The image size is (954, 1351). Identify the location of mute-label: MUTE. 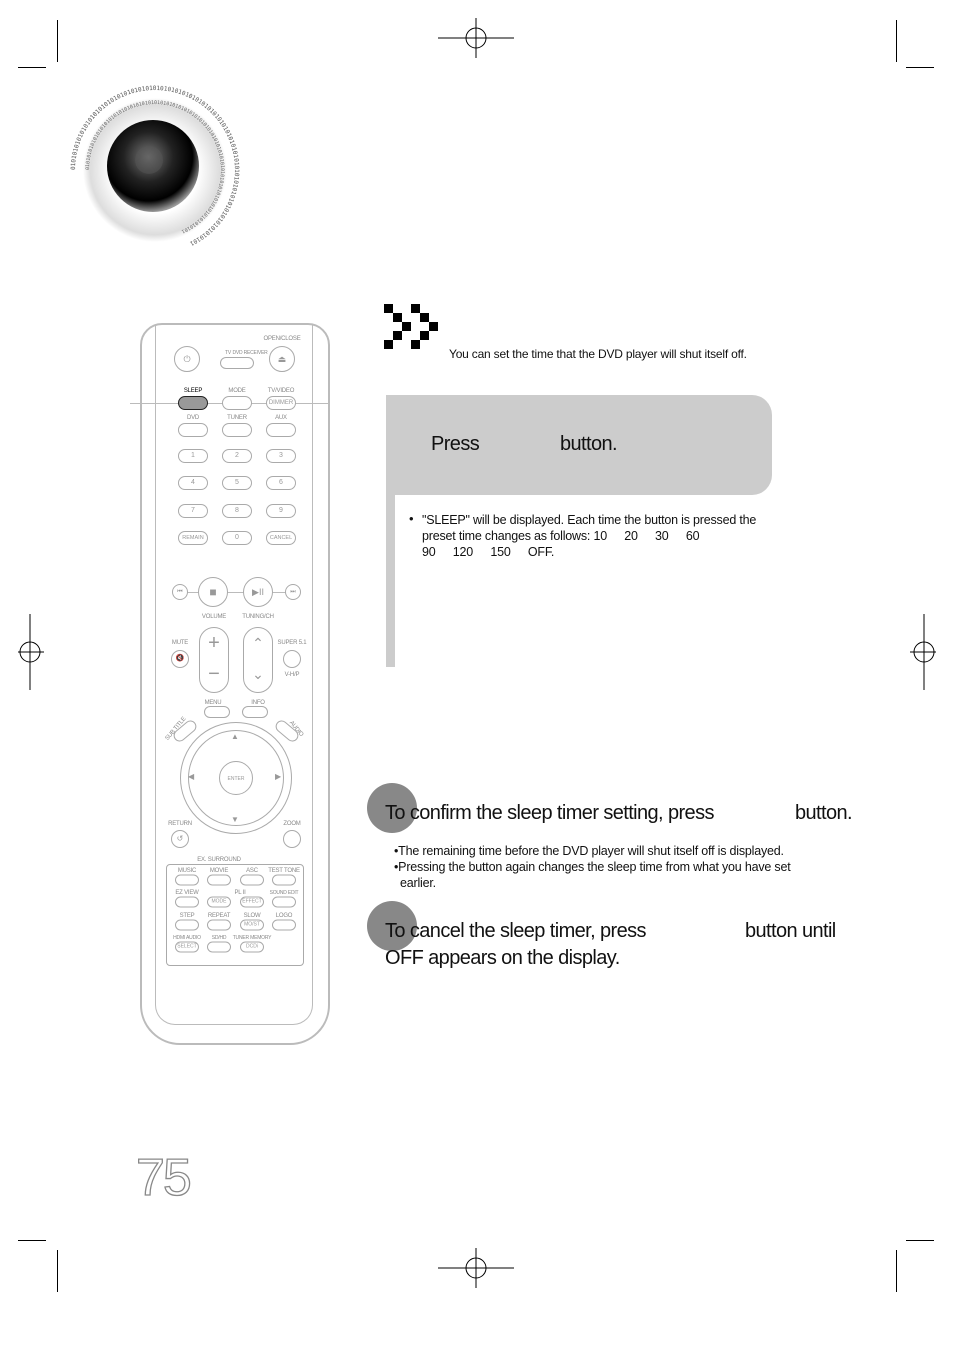
(180, 643).